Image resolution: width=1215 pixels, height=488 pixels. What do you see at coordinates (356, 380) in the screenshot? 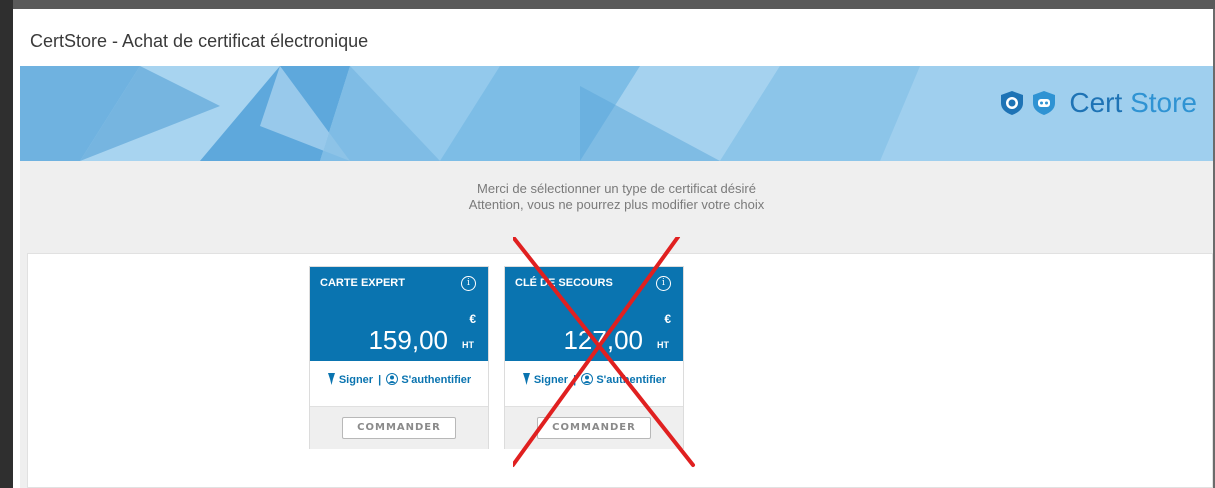
I see `feature-sign: Signer` at bounding box center [356, 380].